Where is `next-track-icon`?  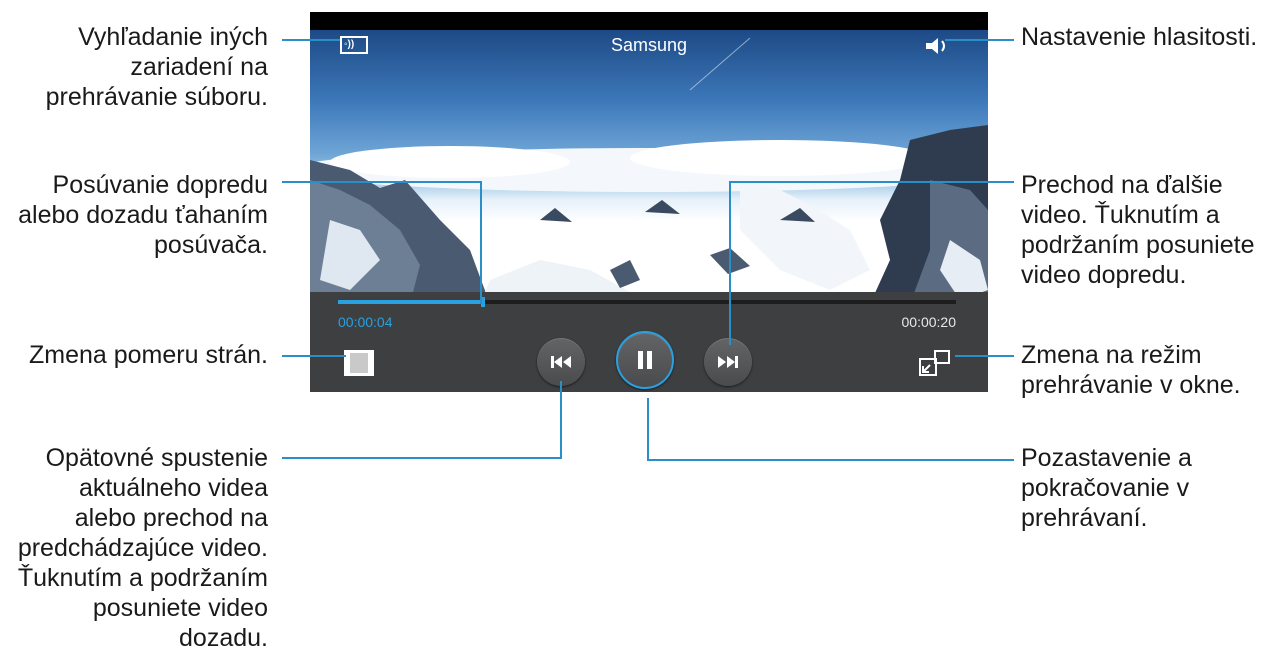
next-track-icon is located at coordinates (728, 362).